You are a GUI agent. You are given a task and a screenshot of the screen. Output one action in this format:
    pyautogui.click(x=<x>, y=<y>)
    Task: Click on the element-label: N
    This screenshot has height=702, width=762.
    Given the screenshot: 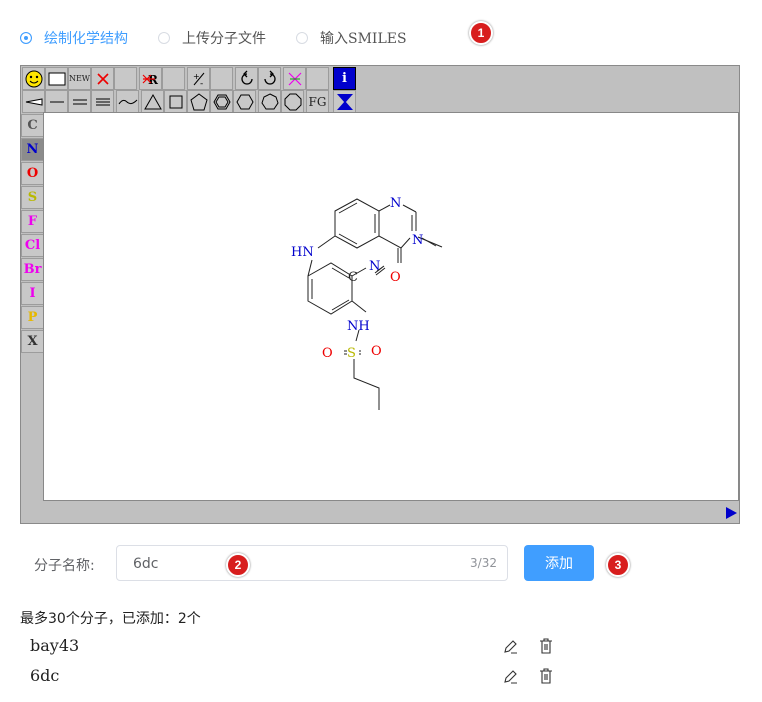 What is the action you would take?
    pyautogui.click(x=32, y=149)
    